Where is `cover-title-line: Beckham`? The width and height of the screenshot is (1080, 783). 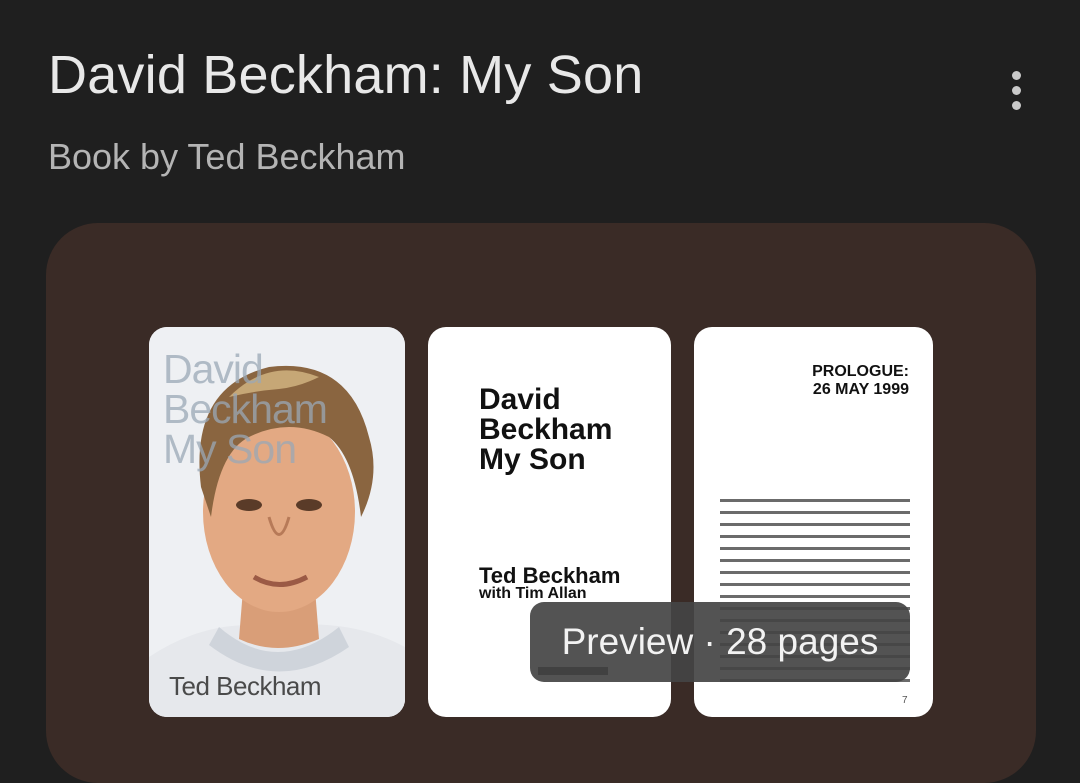
cover-title-line: Beckham is located at coordinates (245, 409).